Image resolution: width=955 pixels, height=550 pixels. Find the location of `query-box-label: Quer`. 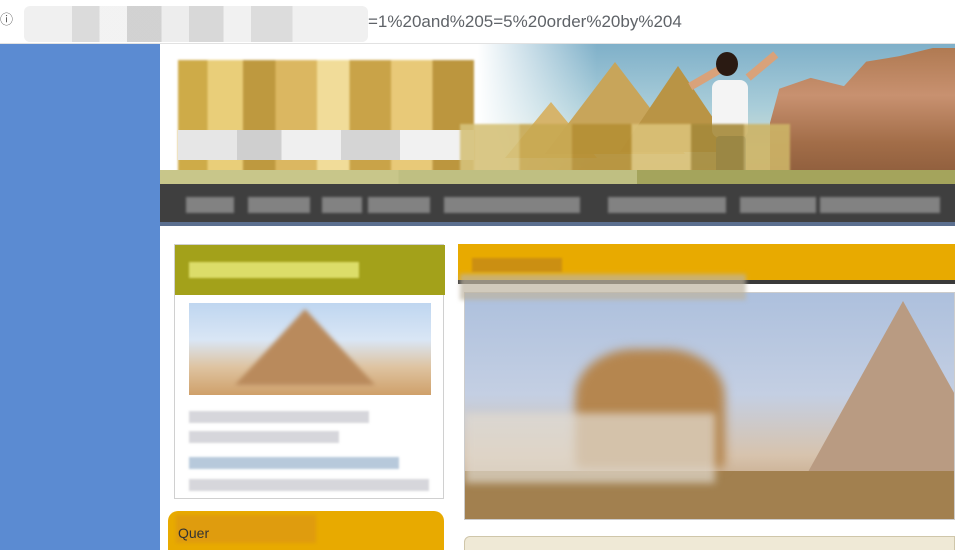

query-box-label: Quer is located at coordinates (194, 533).